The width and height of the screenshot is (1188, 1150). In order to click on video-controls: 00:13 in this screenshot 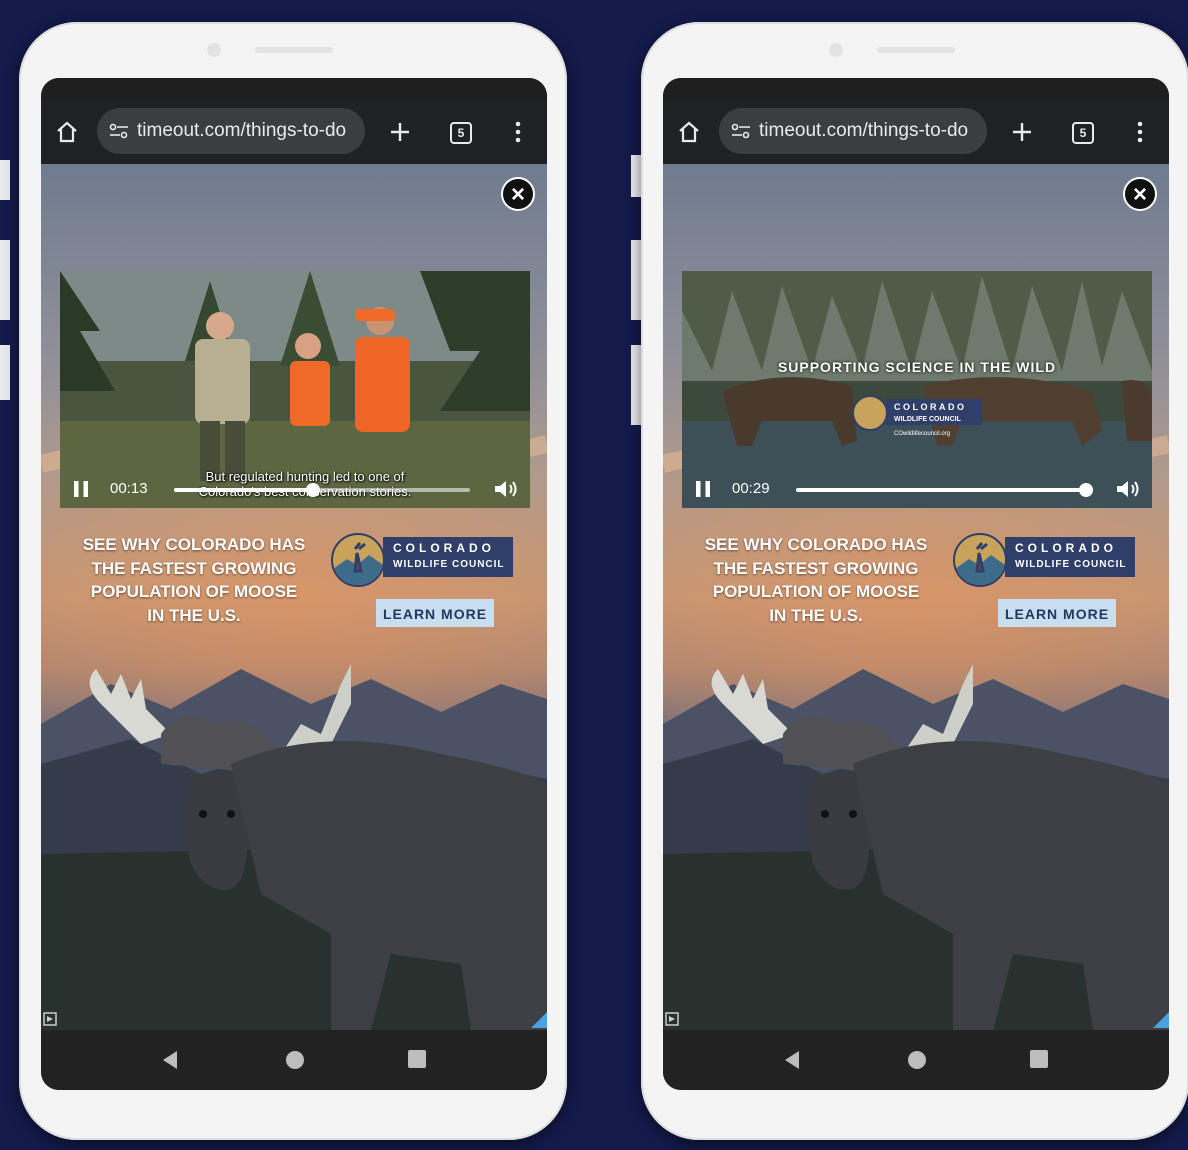, I will do `click(295, 488)`.